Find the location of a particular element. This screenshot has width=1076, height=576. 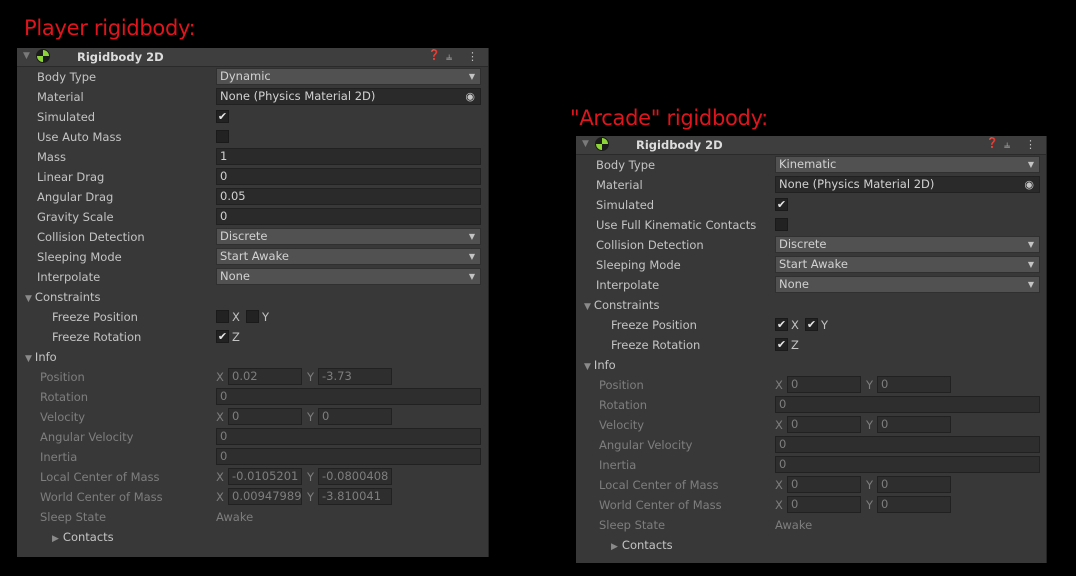

linear-drag-field: 0 is located at coordinates (348, 176).